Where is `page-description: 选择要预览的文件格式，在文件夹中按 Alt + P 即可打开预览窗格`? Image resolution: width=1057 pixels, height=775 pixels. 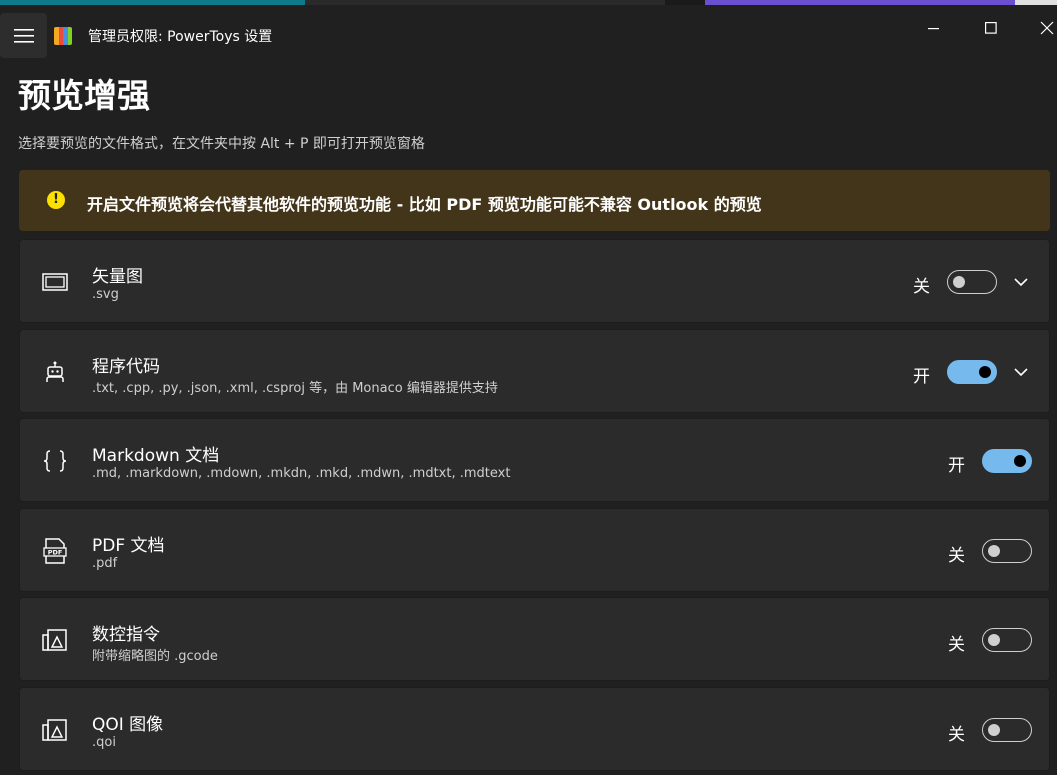
page-description: 选择要预览的文件格式，在文件夹中按 Alt + P 即可打开预览窗格 is located at coordinates (221, 146).